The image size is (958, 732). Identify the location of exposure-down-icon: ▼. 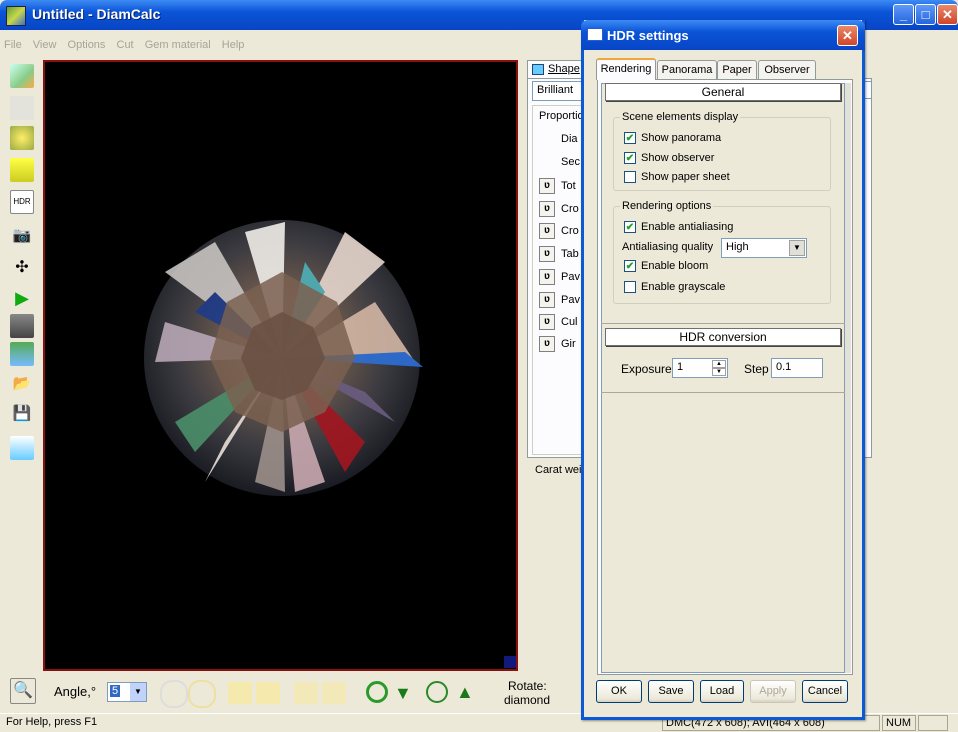
(719, 372).